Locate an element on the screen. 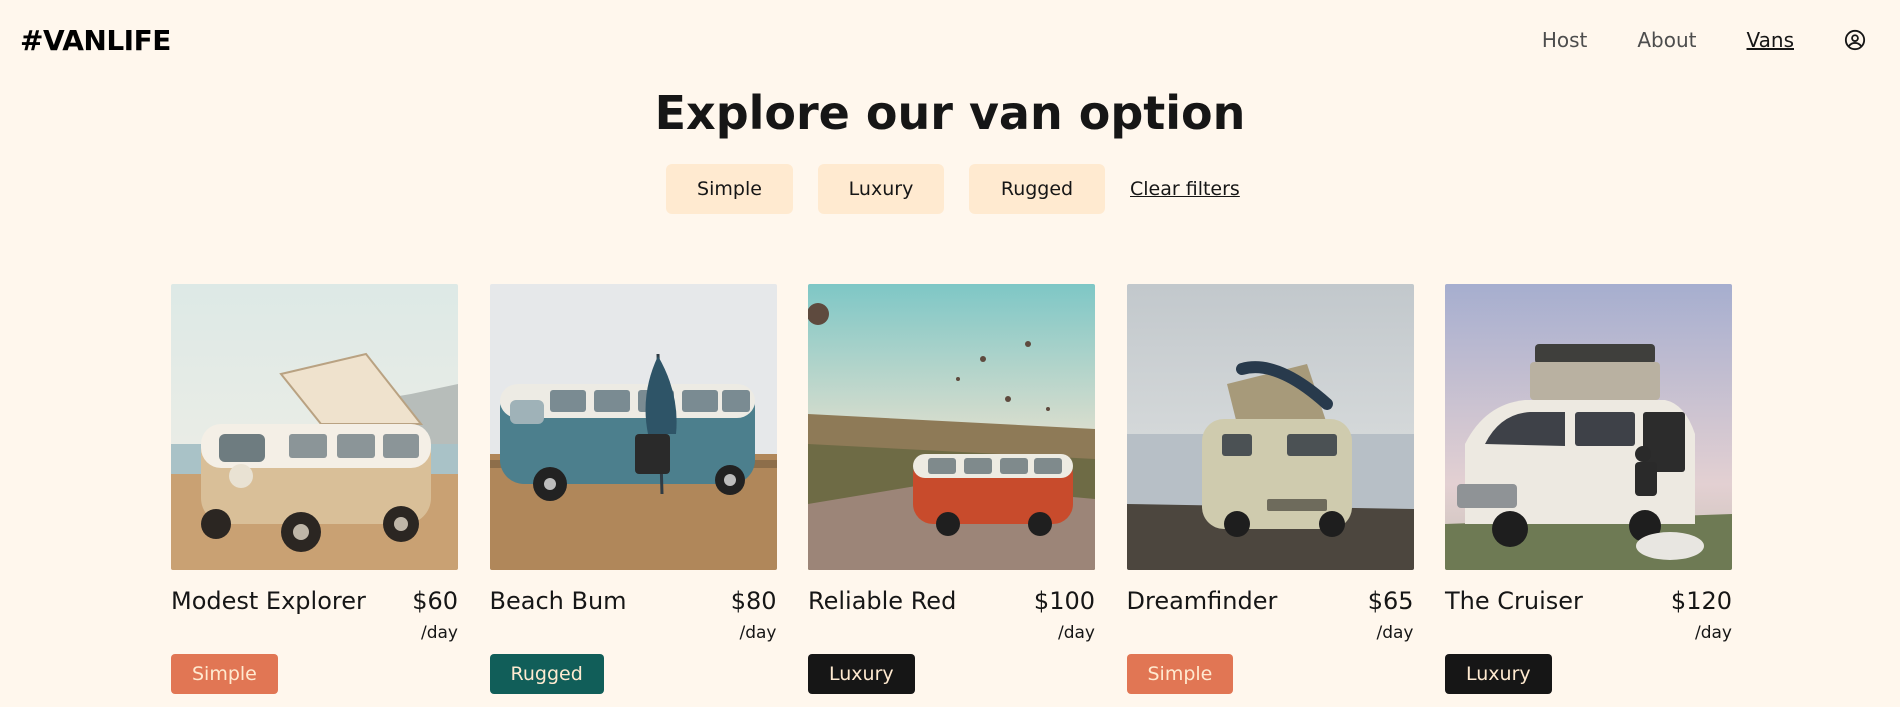  page-title: Explore our van option is located at coordinates (950, 113).